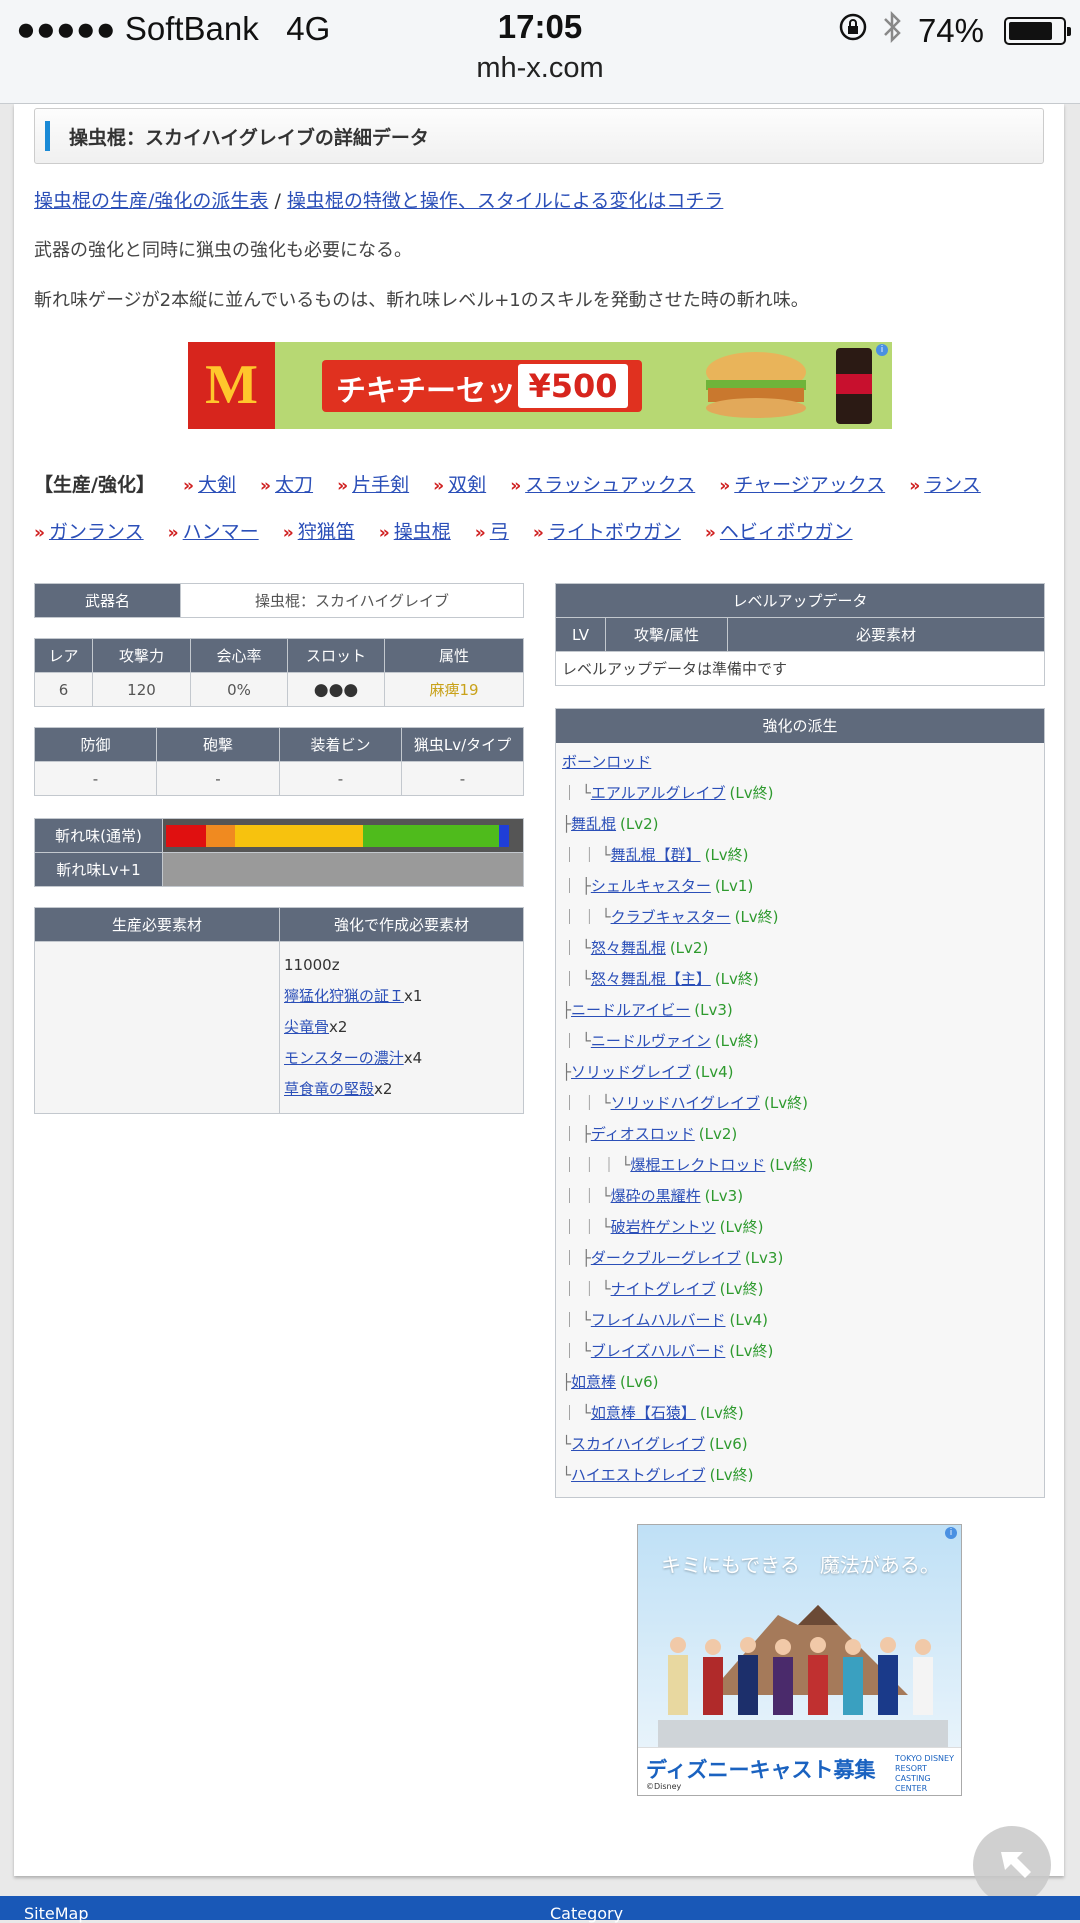  Describe the element at coordinates (802, 485) in the screenshot. I see `category-item: » チャージアックス` at that location.